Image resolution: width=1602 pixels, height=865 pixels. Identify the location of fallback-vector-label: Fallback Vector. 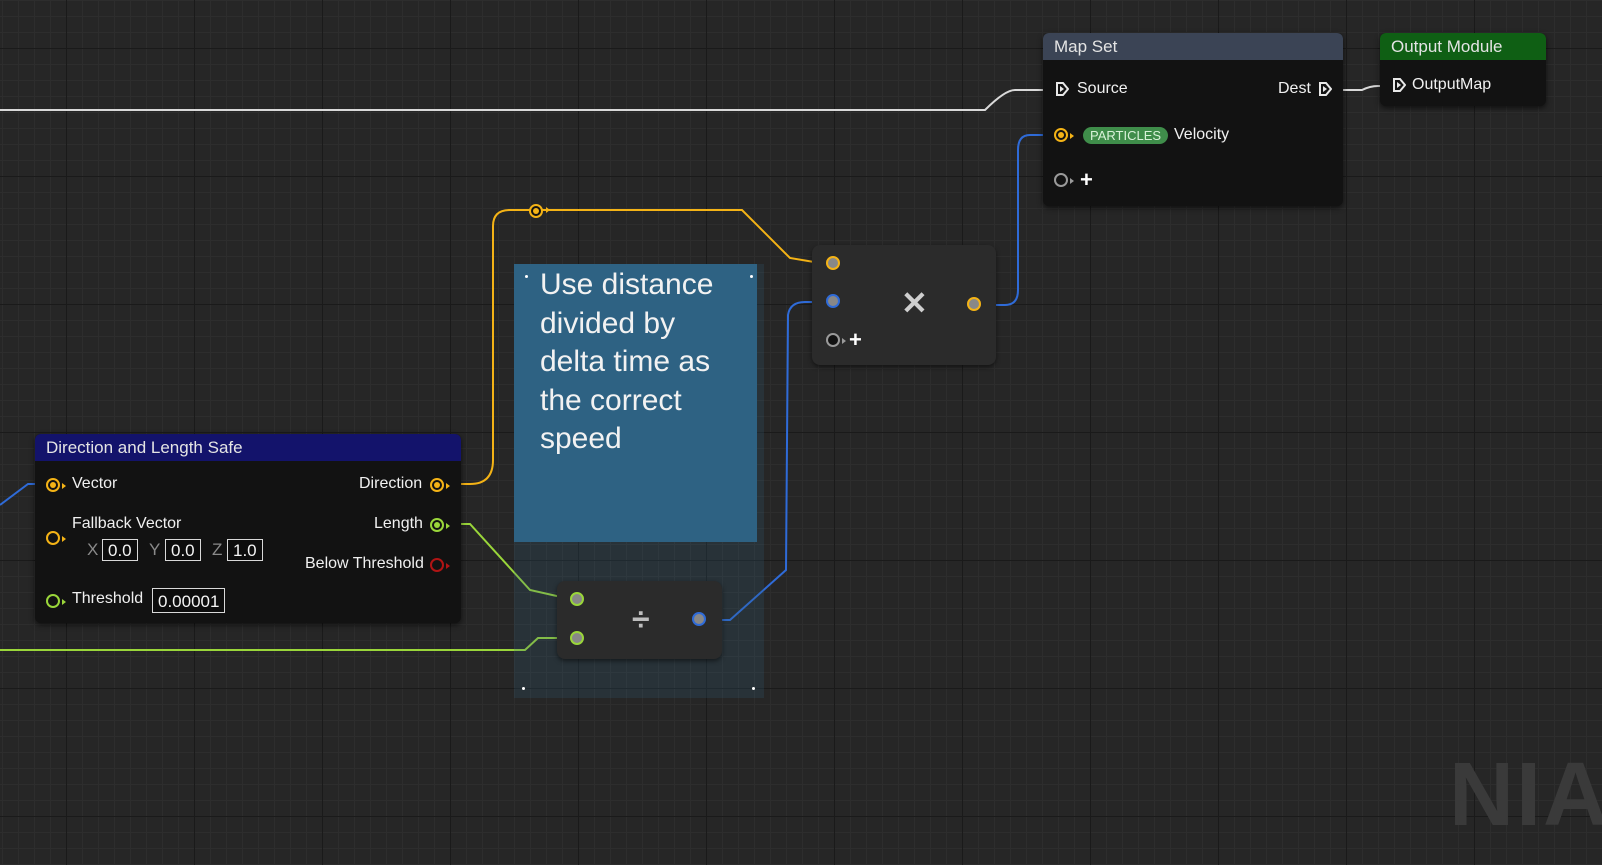
(127, 523).